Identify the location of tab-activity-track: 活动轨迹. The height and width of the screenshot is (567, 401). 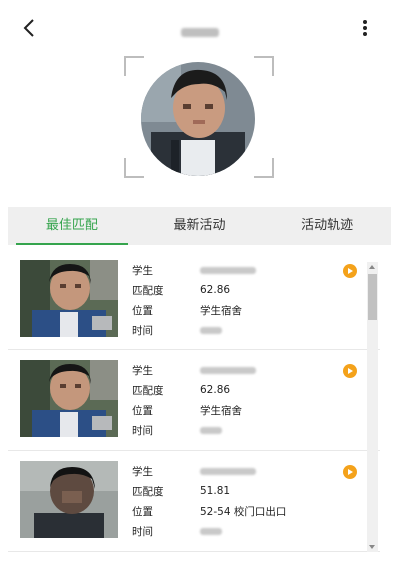
(327, 226).